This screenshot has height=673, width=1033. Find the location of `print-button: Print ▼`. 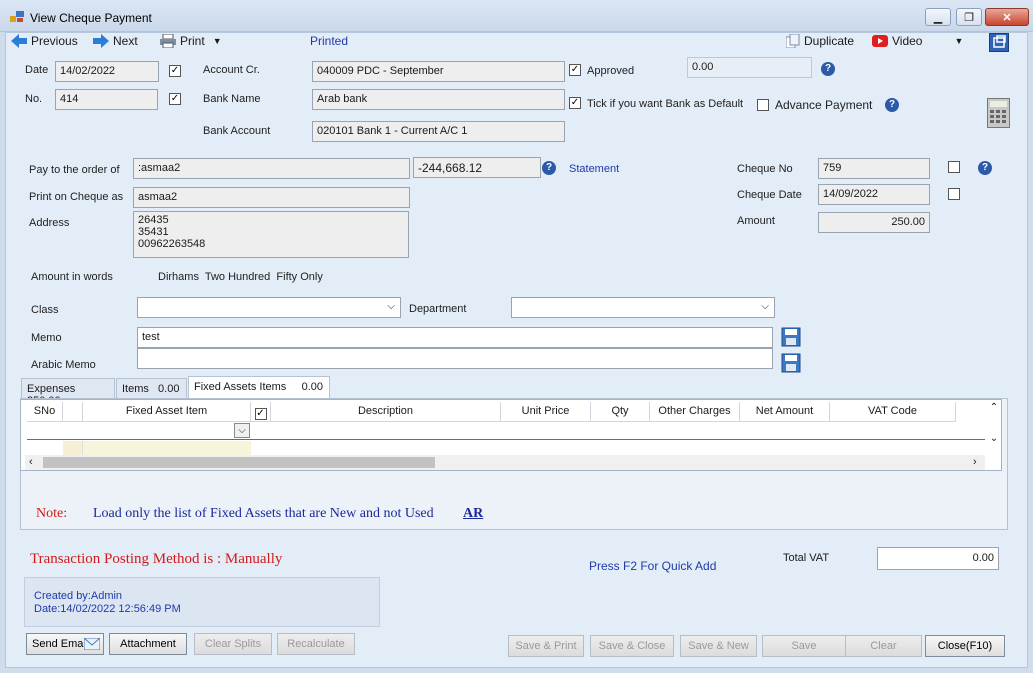

print-button: Print ▼ is located at coordinates (191, 41).